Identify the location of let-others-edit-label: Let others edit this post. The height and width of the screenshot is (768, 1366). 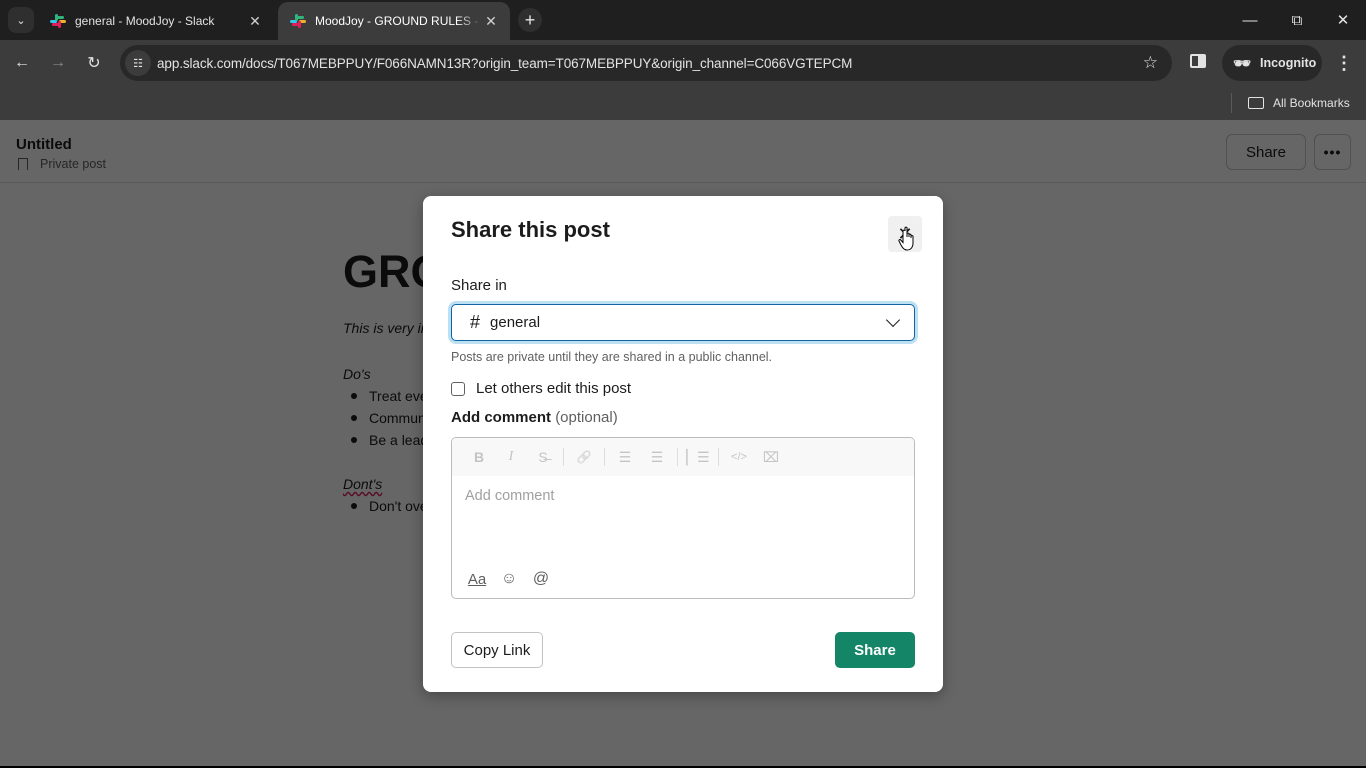
(553, 388).